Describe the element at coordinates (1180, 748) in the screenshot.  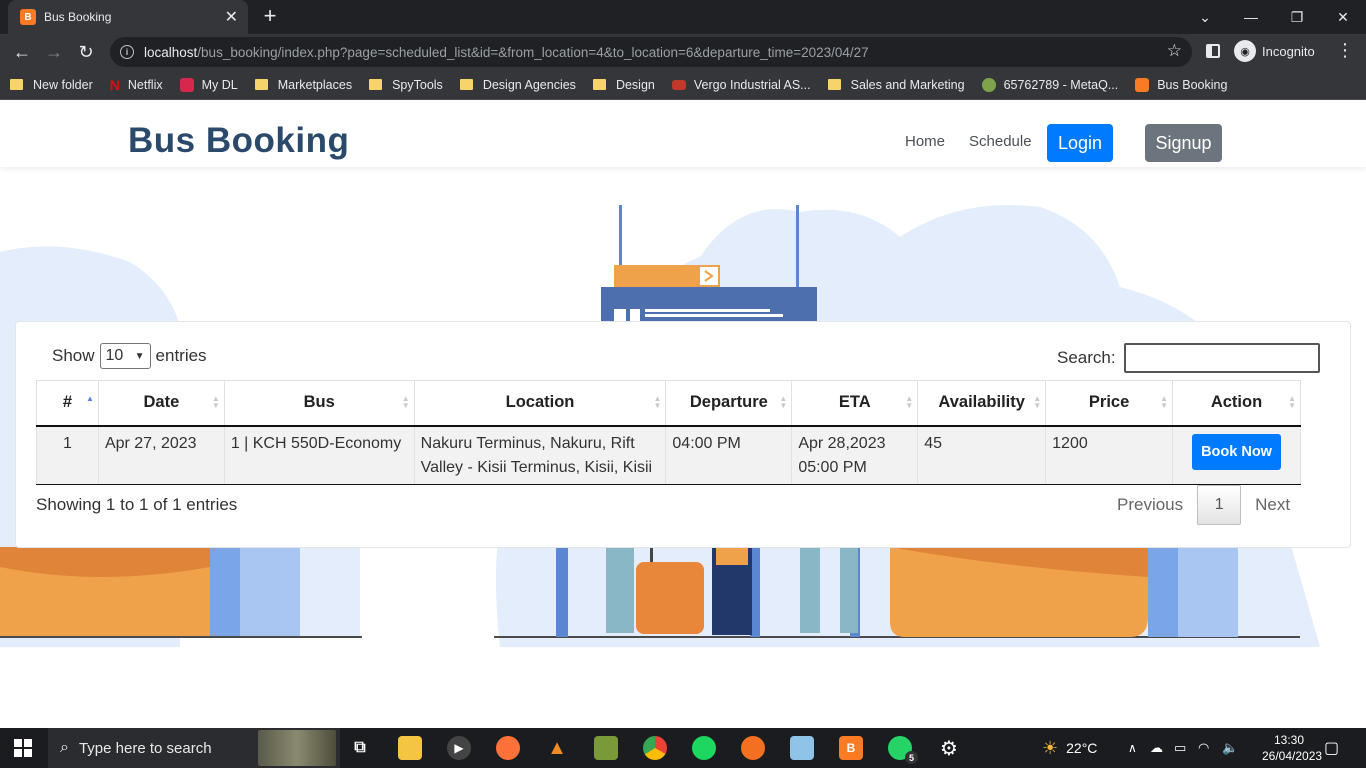
I see `battery-icon: ▭` at that location.